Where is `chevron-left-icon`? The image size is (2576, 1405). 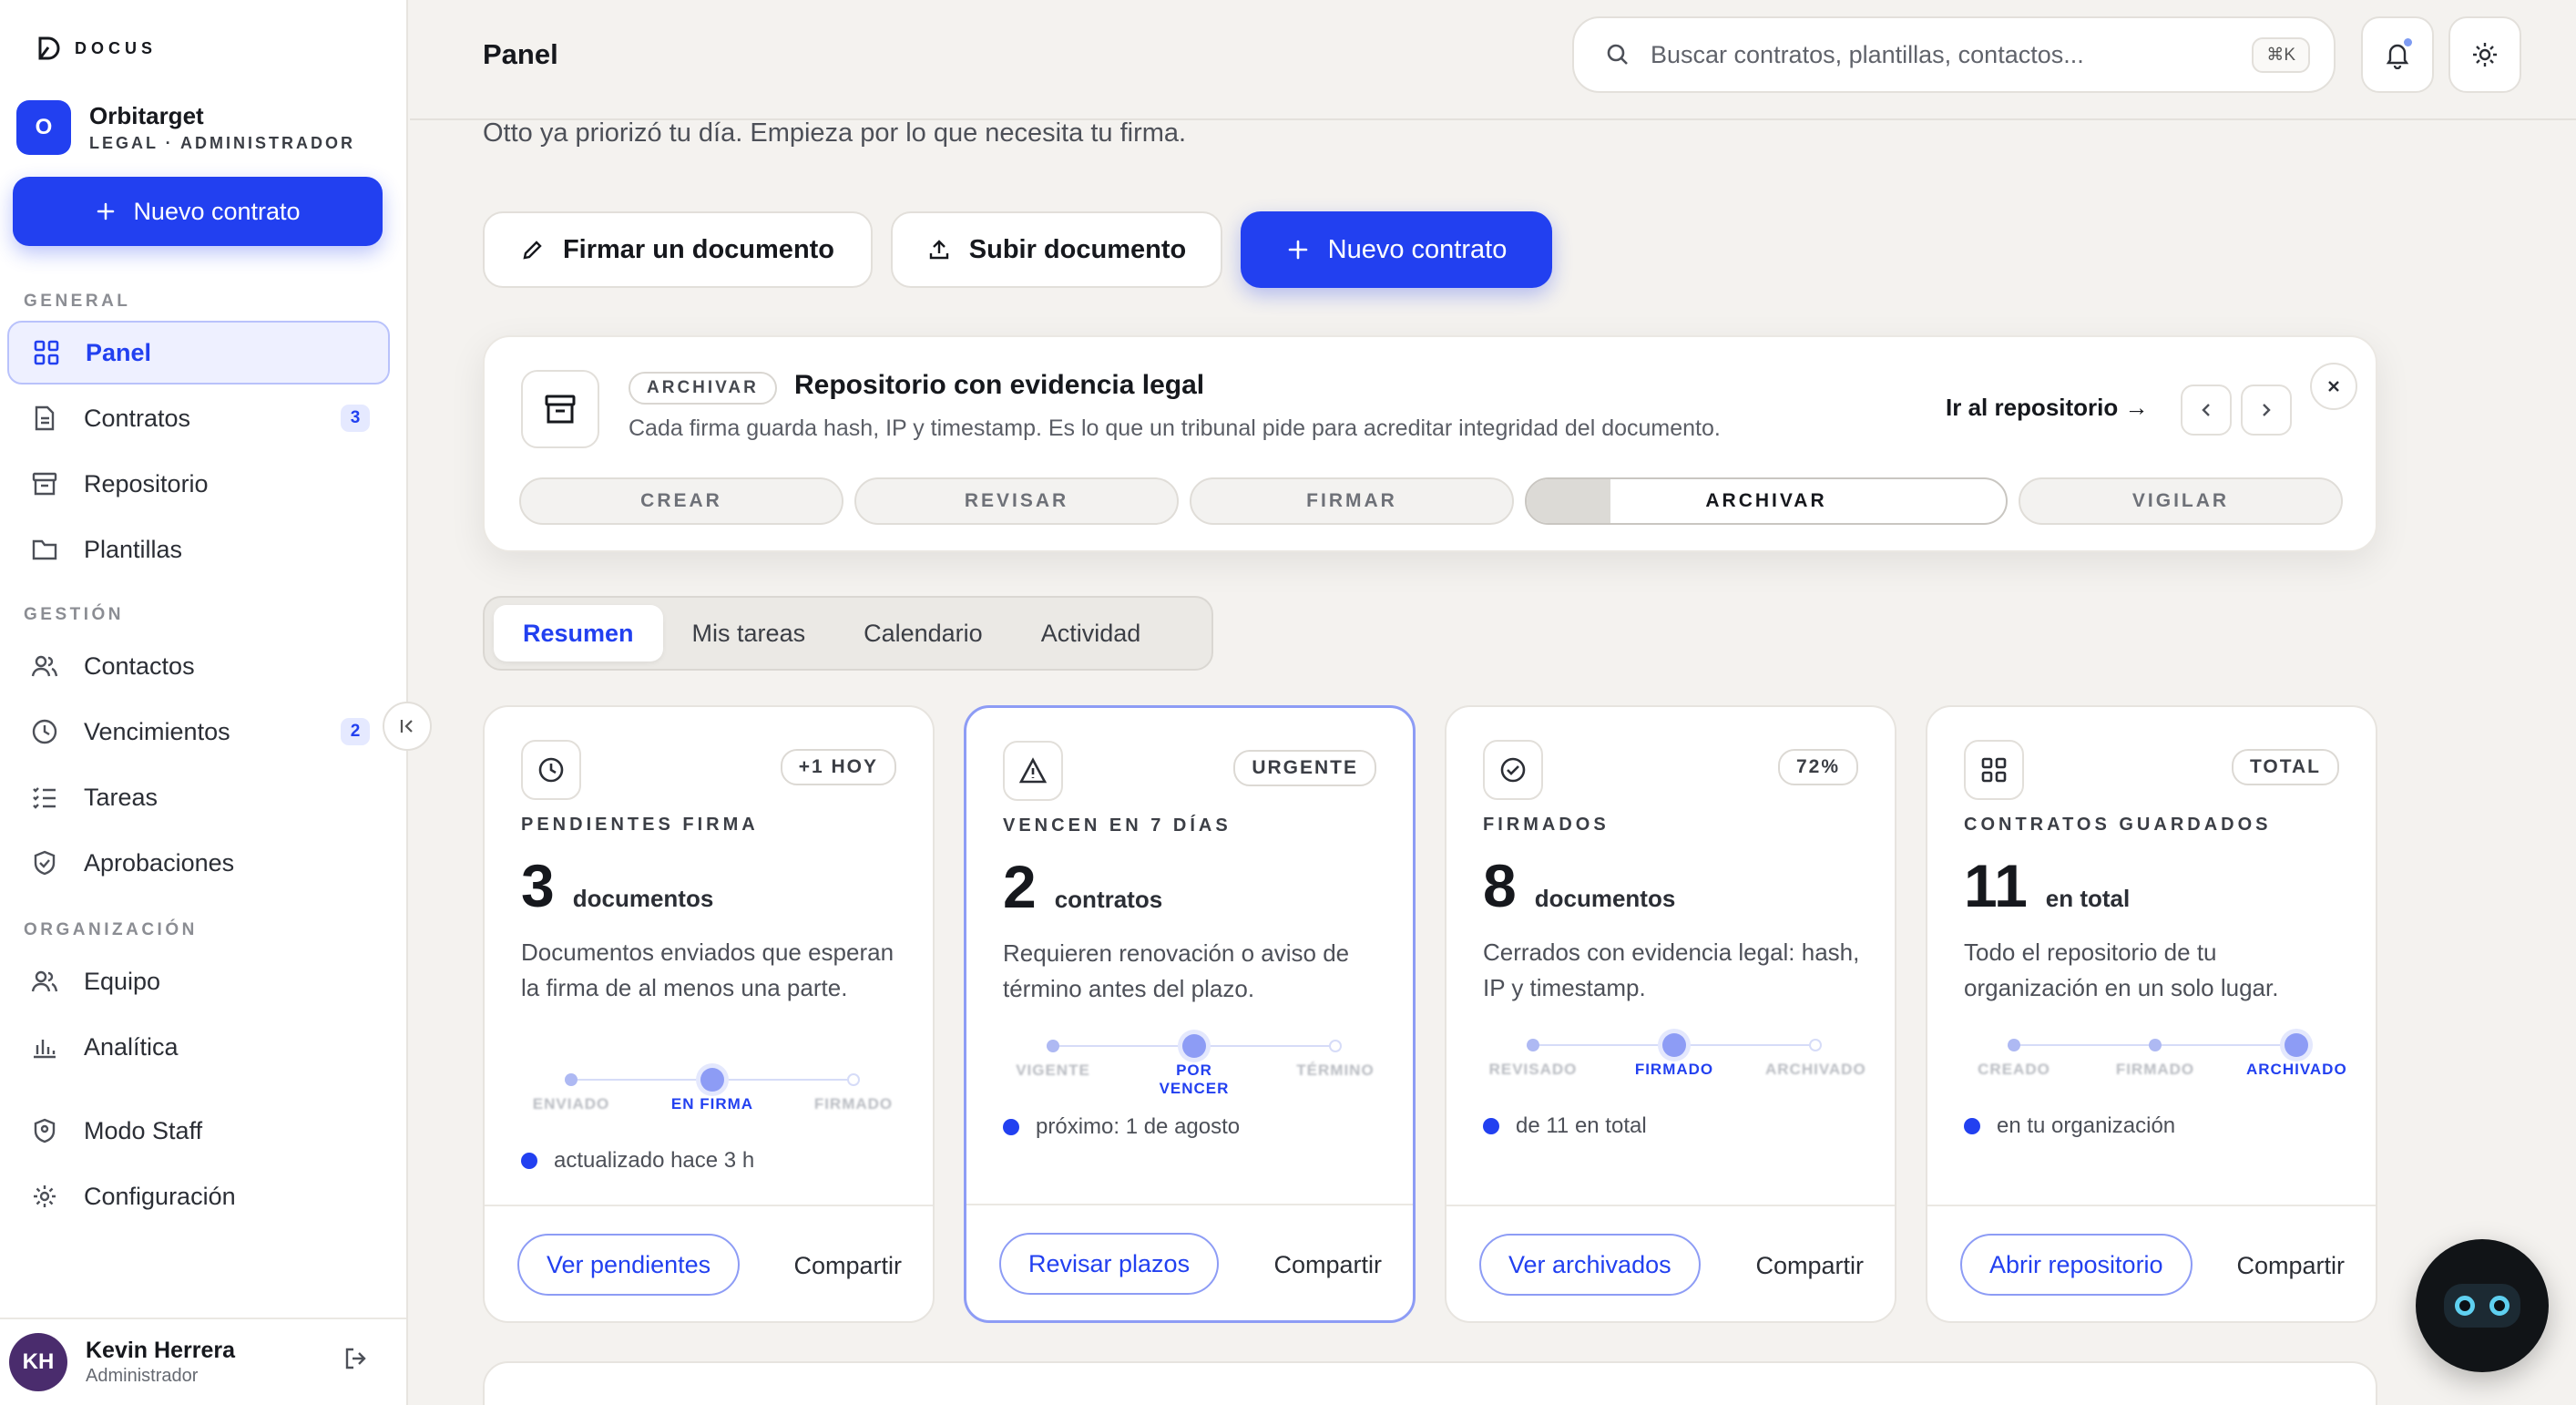 chevron-left-icon is located at coordinates (2206, 410).